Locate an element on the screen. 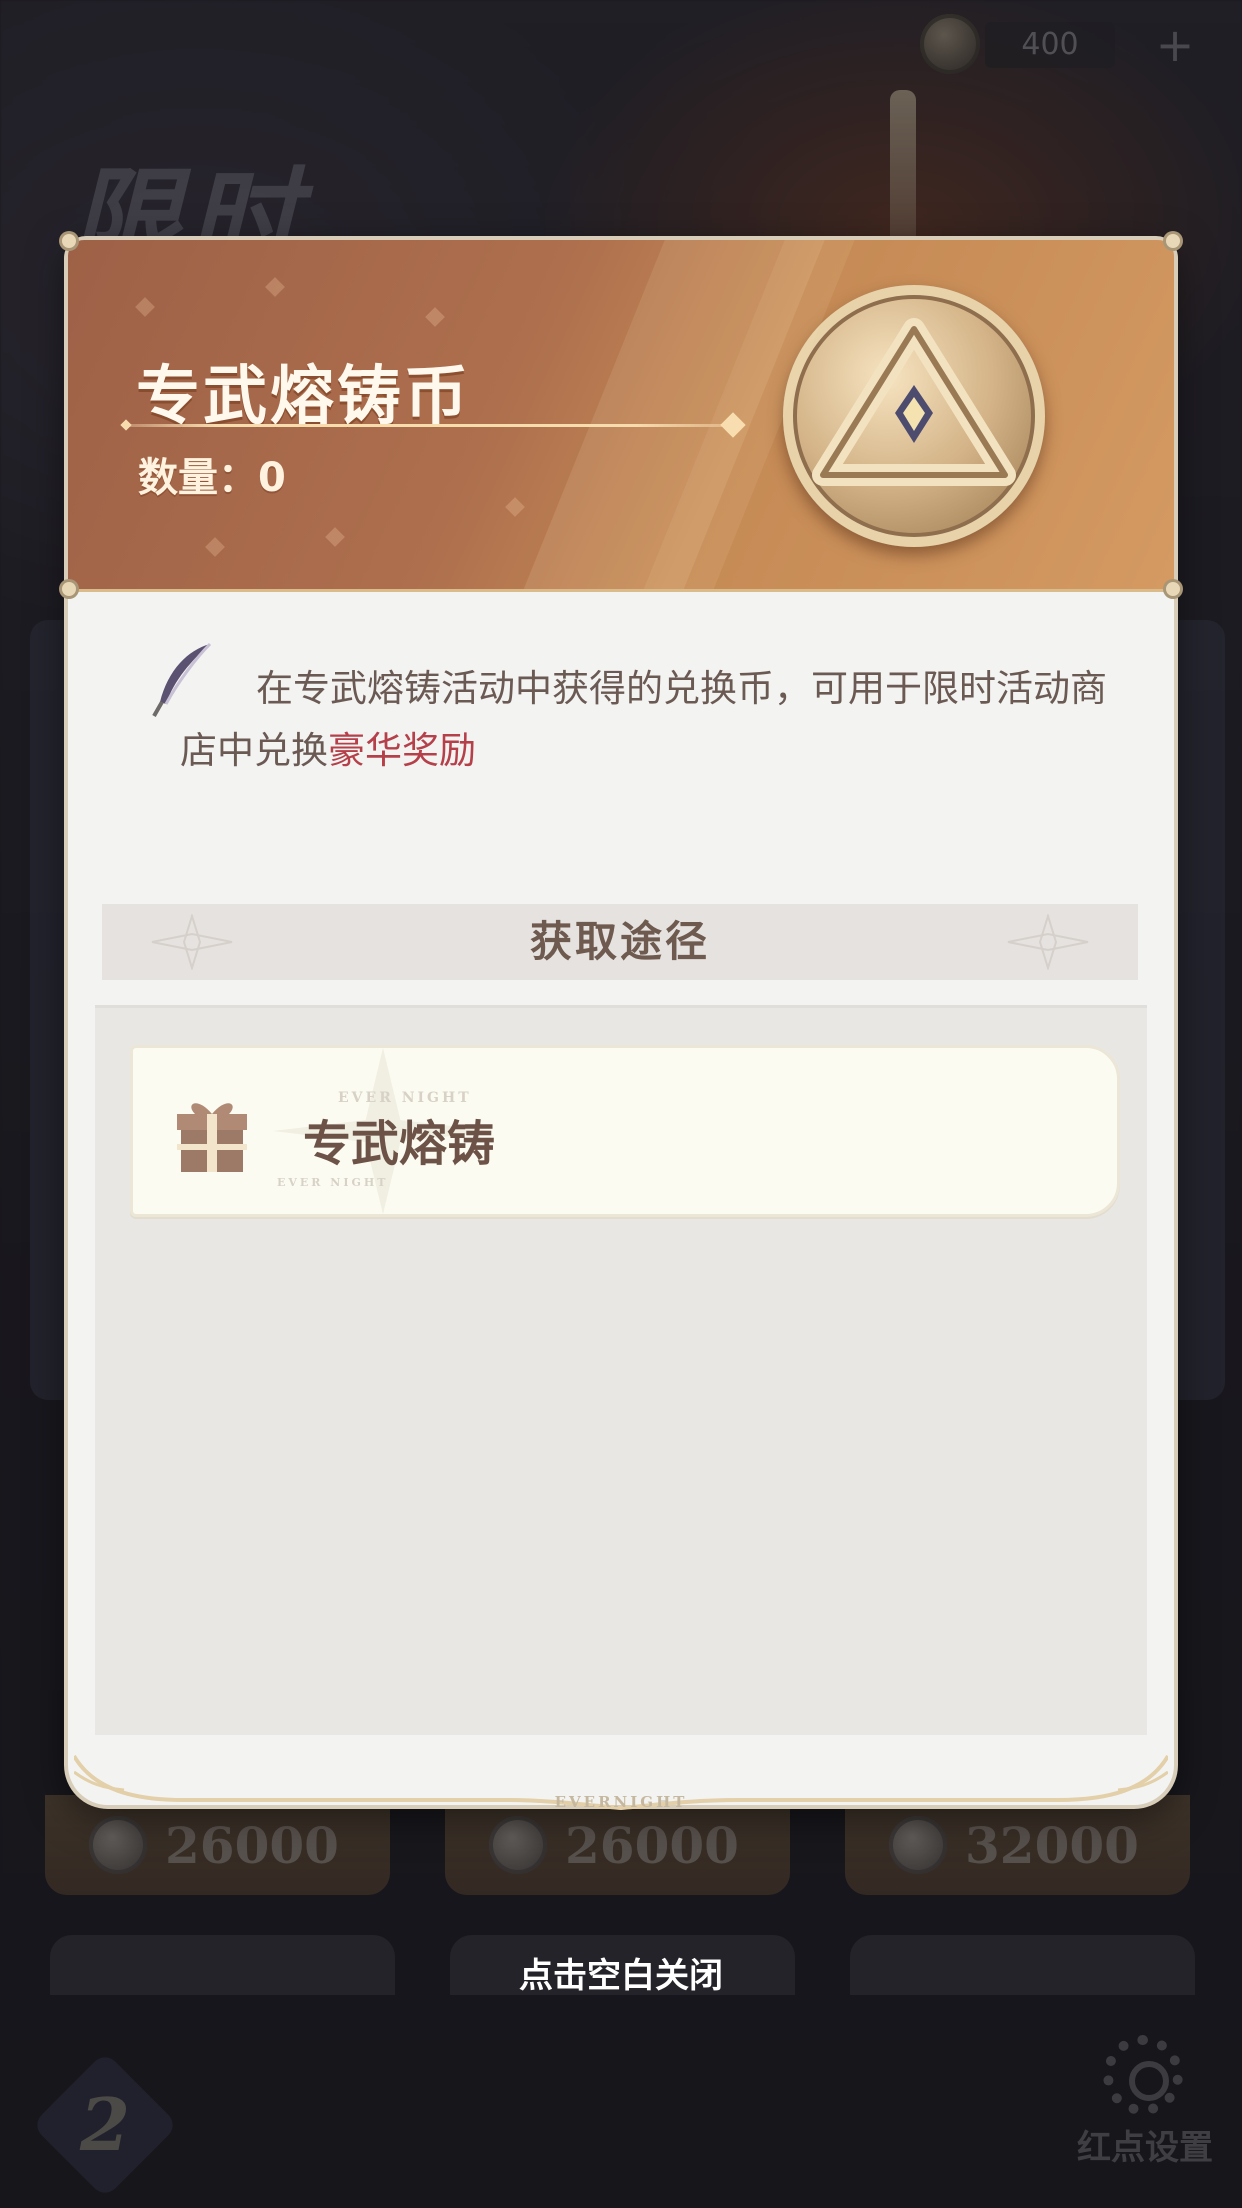 This screenshot has width=1242, height=2208. forge-coin-icon is located at coordinates (914, 416).